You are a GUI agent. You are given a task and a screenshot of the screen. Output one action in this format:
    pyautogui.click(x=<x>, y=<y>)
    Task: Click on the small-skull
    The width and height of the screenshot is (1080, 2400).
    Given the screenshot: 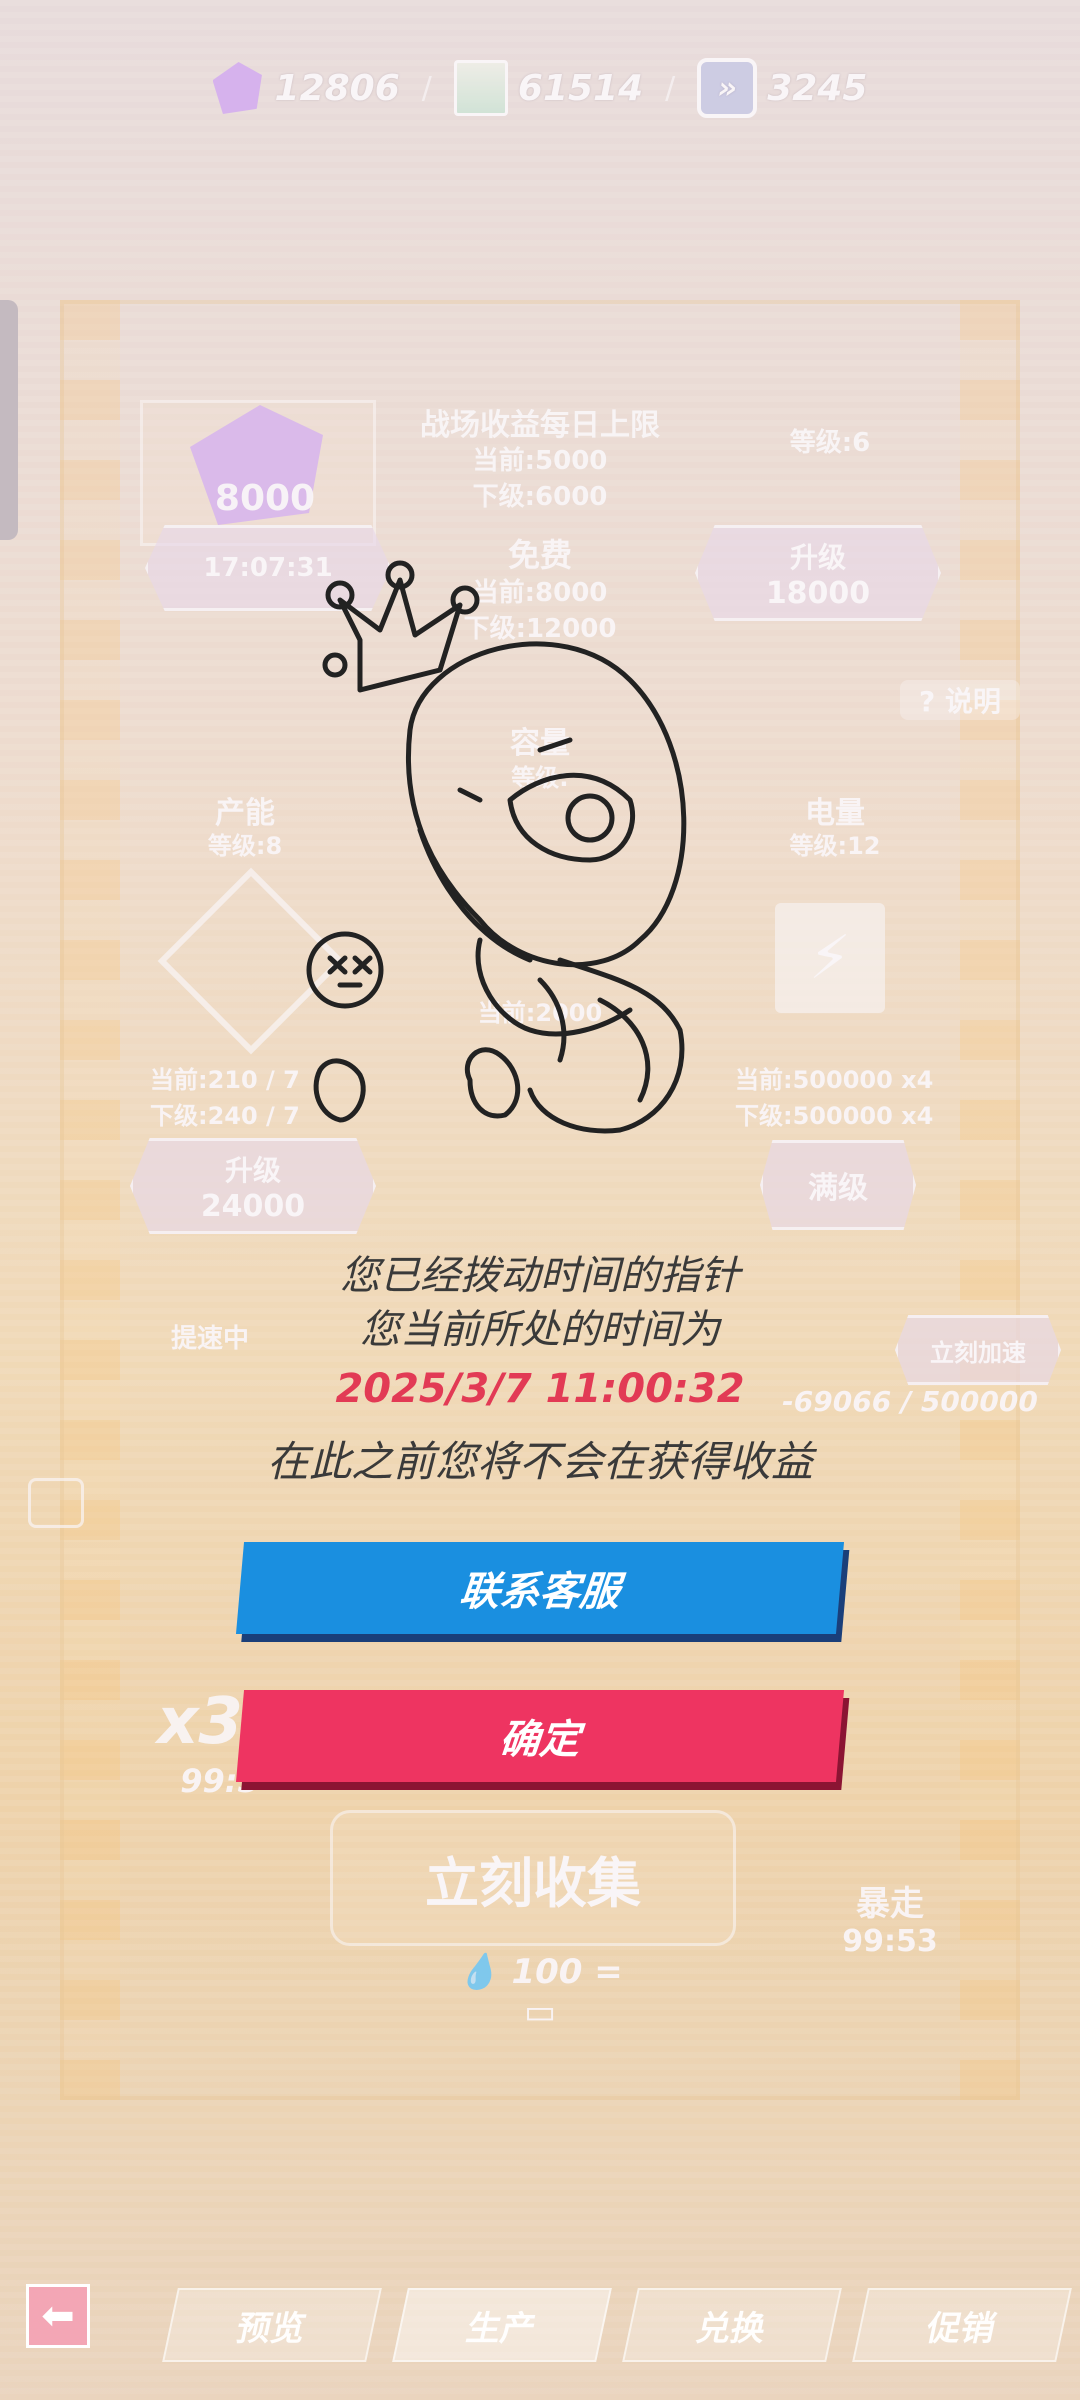 What is the action you would take?
    pyautogui.click(x=339, y=1090)
    